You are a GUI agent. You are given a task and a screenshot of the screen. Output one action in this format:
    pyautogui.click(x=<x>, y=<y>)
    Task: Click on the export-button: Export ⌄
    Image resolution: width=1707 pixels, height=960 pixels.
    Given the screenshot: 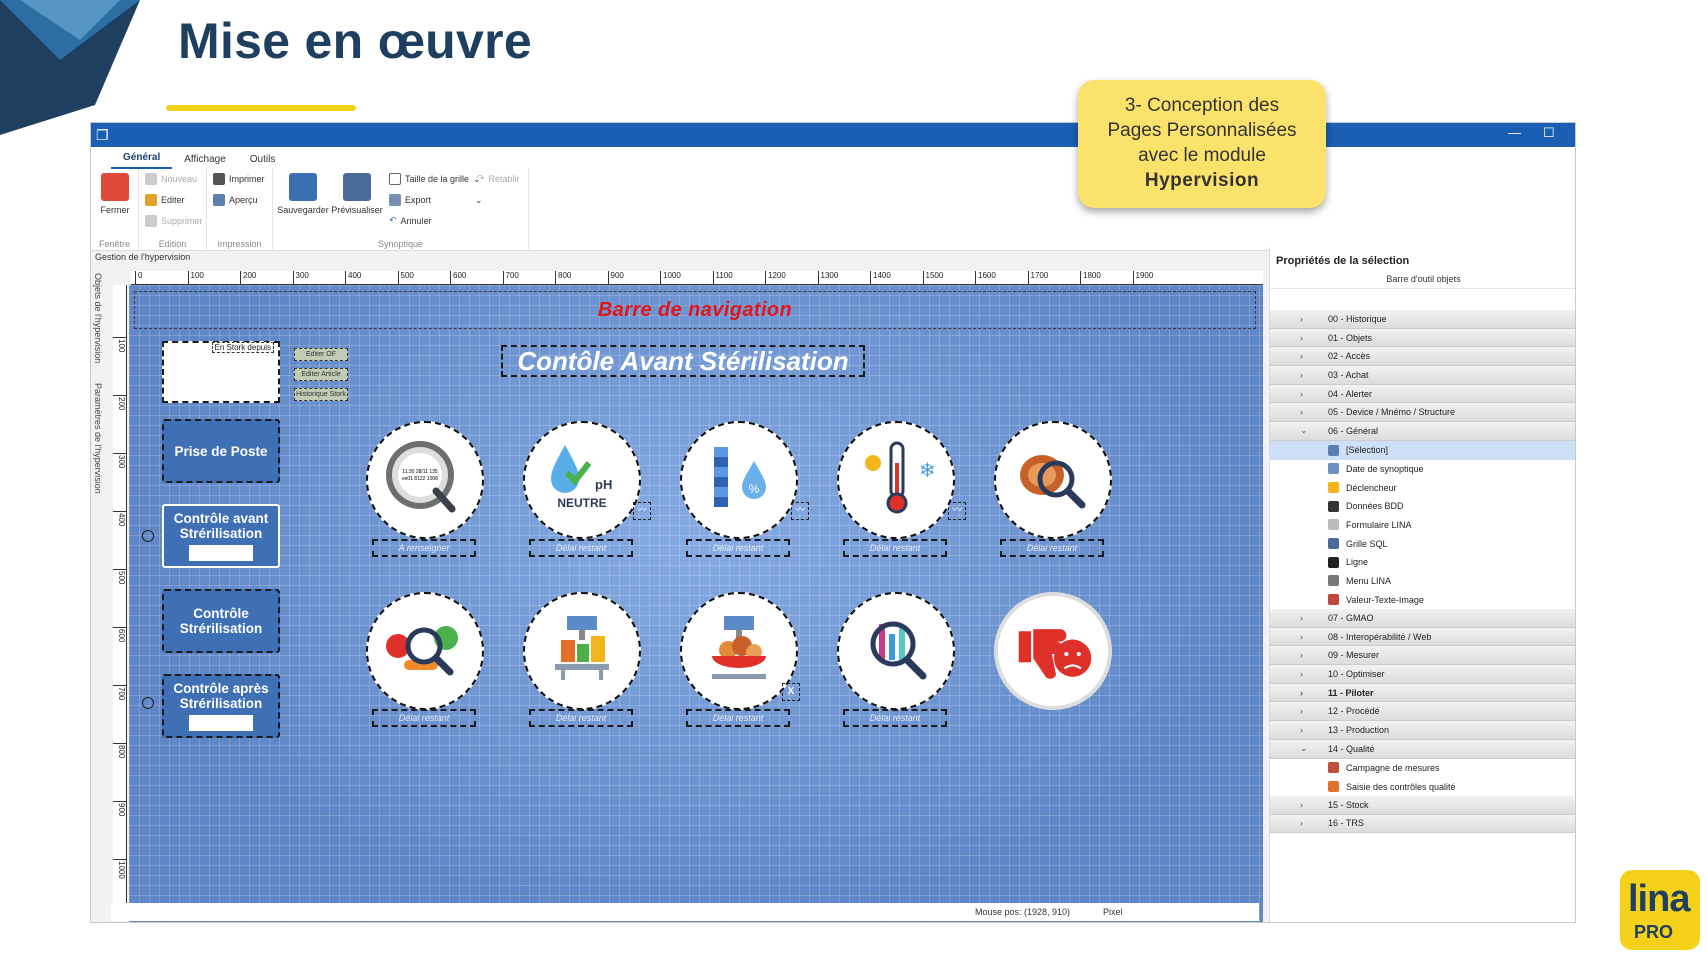 What is the action you would take?
    pyautogui.click(x=436, y=200)
    